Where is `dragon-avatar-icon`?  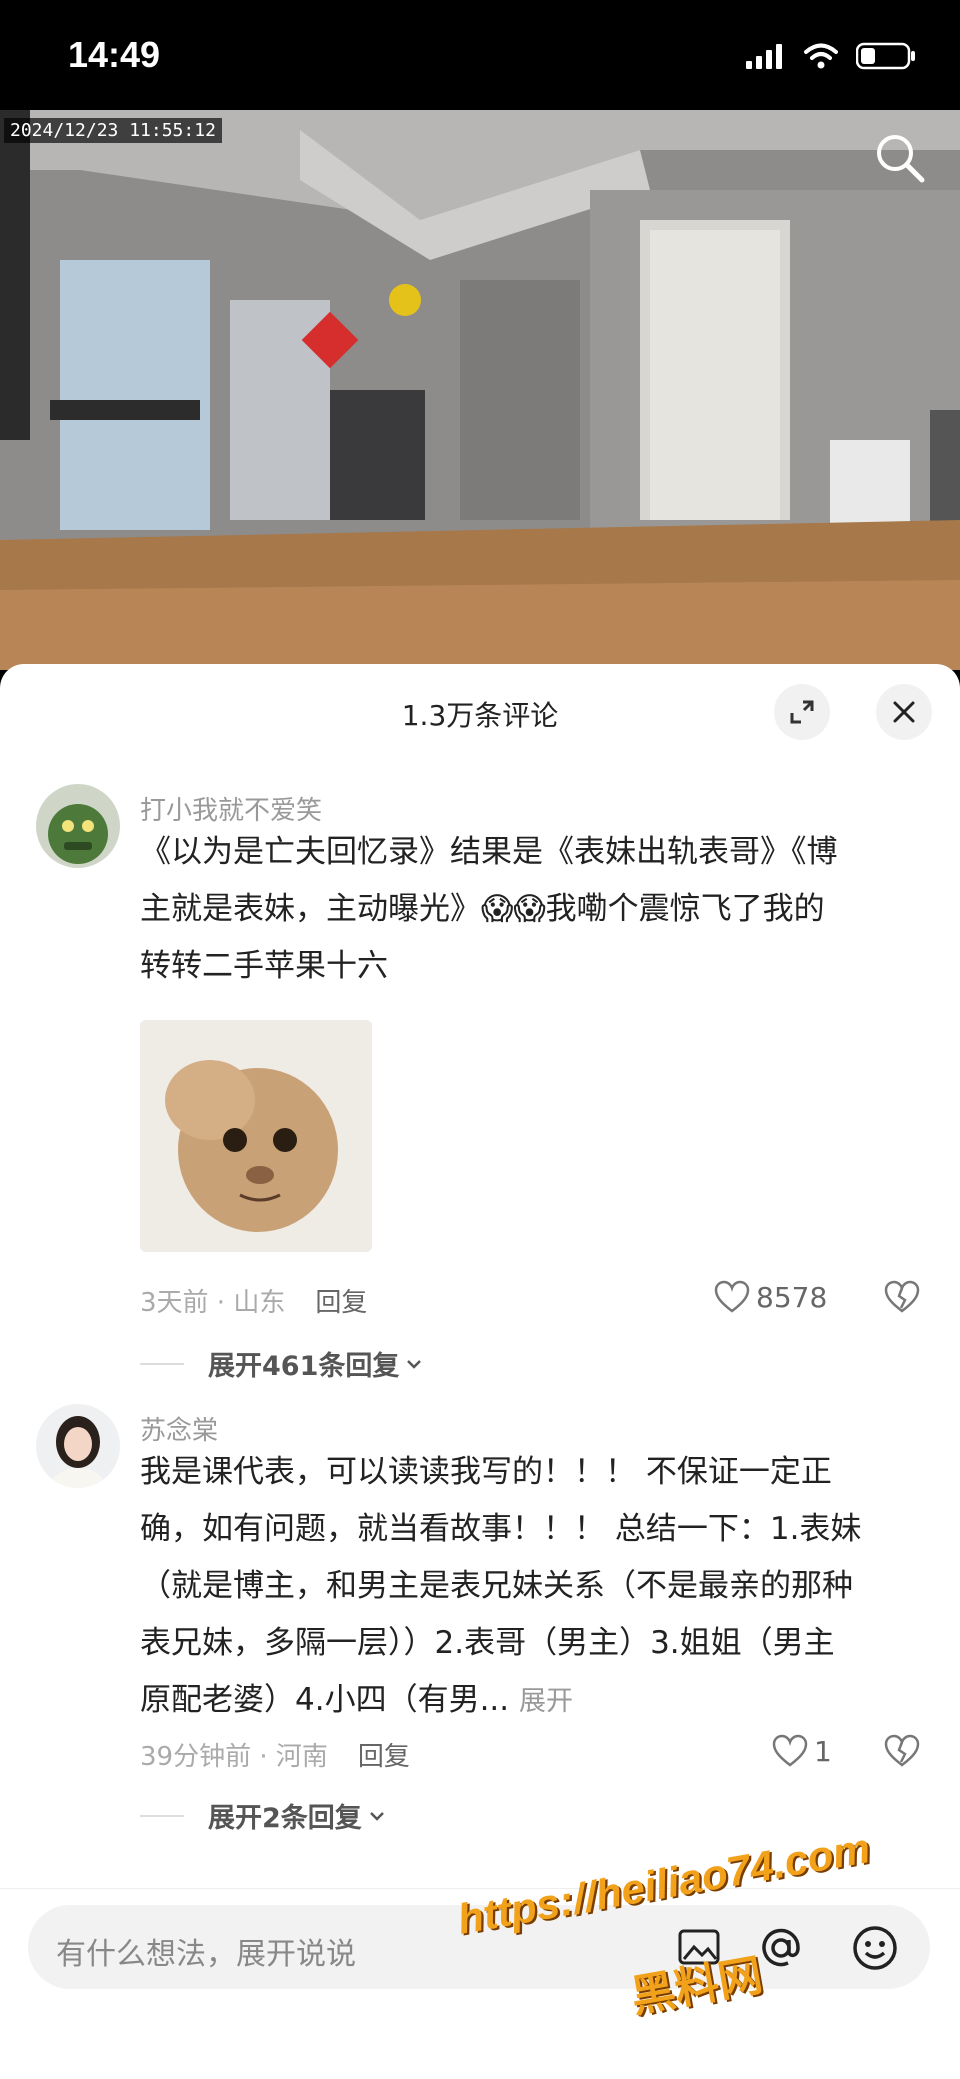 dragon-avatar-icon is located at coordinates (78, 826).